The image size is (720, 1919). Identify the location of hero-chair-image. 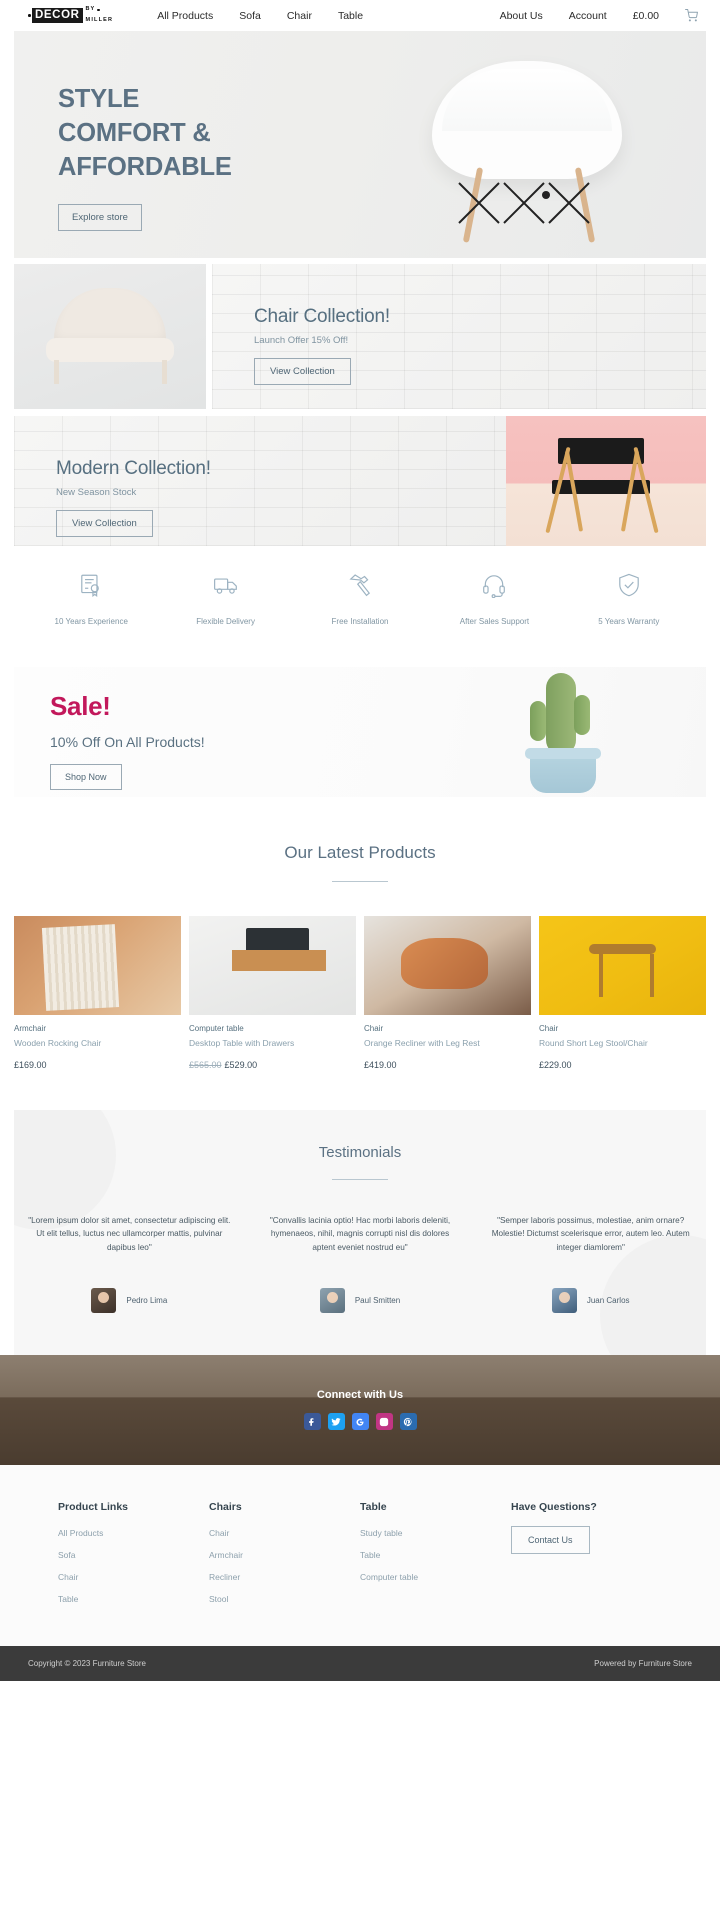
(529, 159).